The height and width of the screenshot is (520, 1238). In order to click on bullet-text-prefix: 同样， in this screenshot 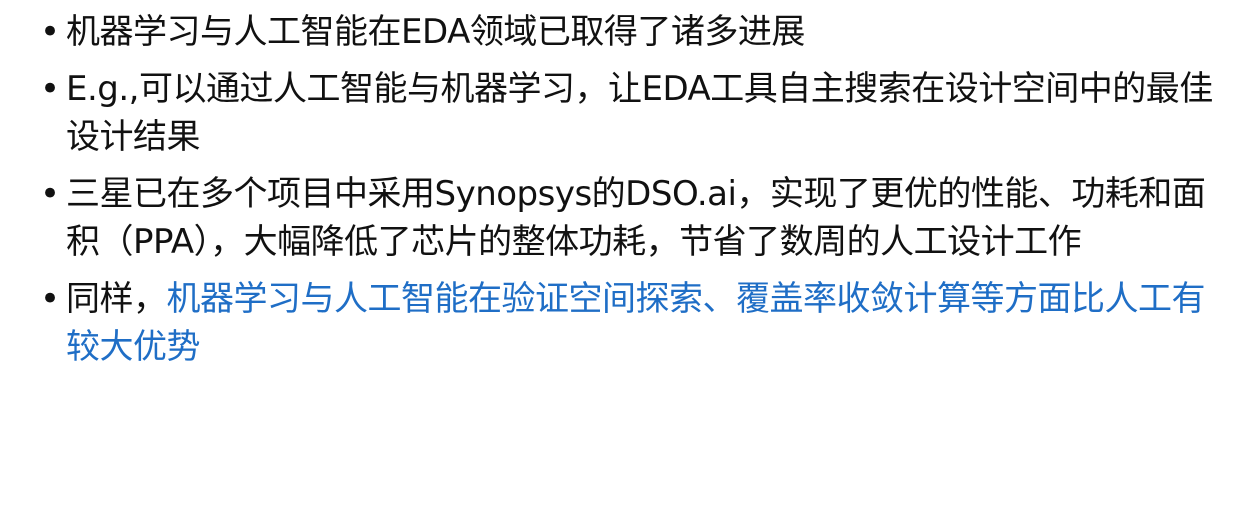, I will do `click(116, 299)`.